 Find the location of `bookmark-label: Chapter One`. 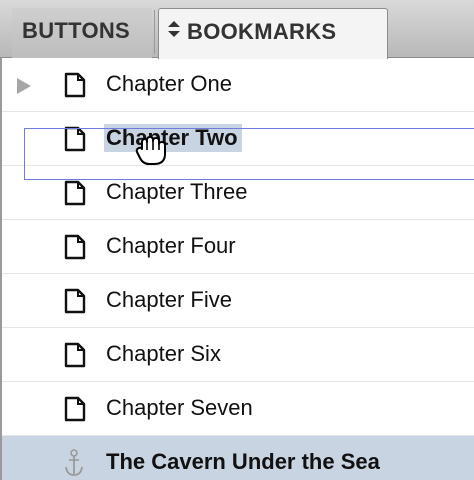

bookmark-label: Chapter One is located at coordinates (169, 83).